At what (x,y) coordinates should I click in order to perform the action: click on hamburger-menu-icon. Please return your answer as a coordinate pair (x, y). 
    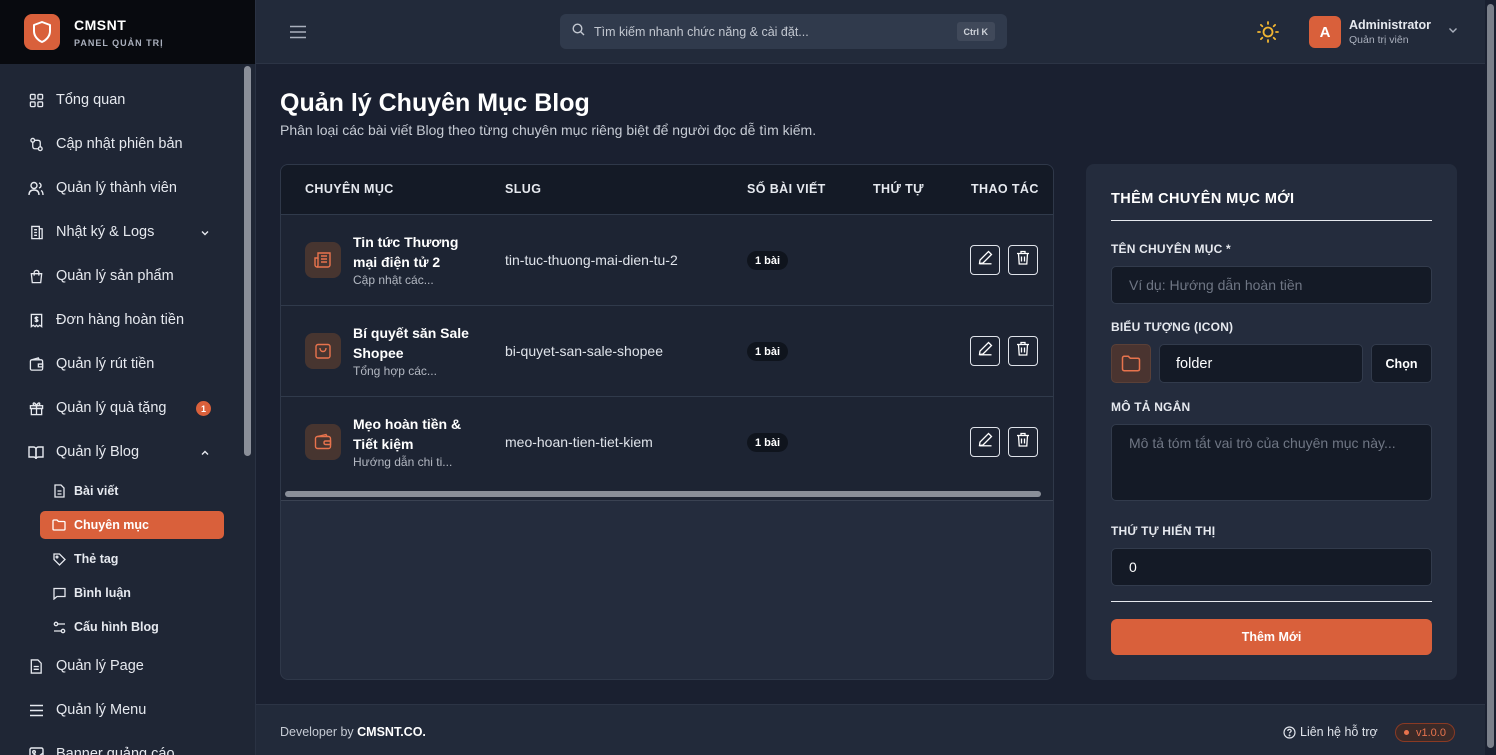
    Looking at the image, I should click on (298, 32).